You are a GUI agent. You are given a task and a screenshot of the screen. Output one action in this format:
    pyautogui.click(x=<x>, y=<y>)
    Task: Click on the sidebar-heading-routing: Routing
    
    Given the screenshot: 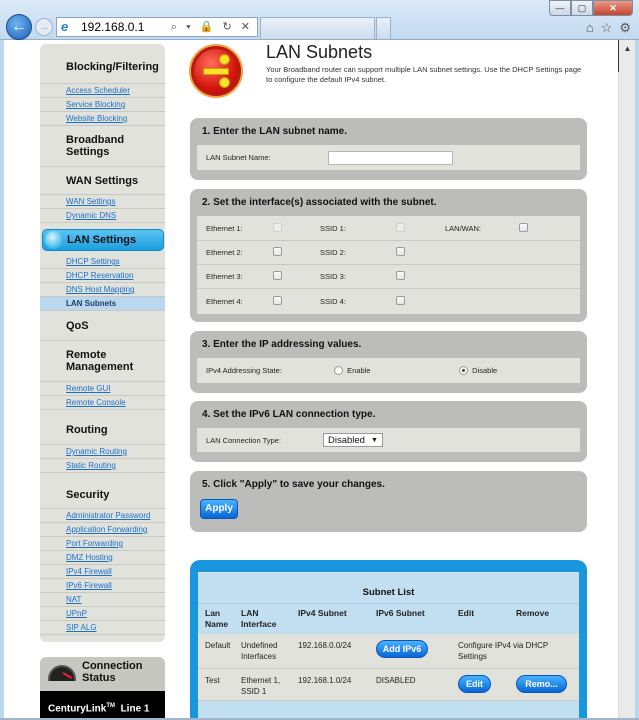 What is the action you would take?
    pyautogui.click(x=102, y=427)
    